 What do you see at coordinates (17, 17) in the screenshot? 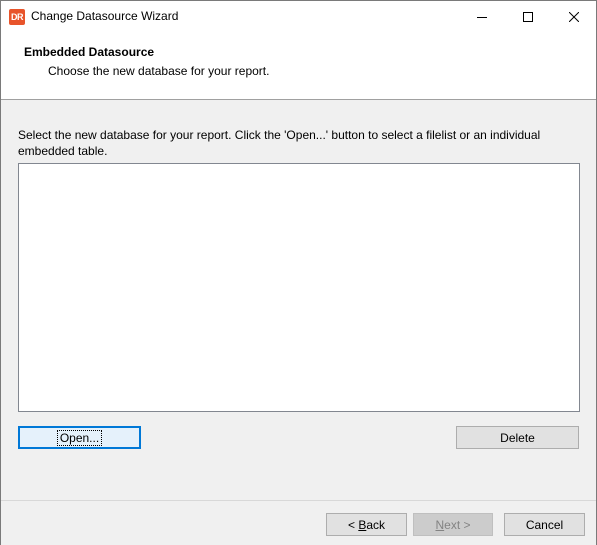
I see `app-logo-icon: DR` at bounding box center [17, 17].